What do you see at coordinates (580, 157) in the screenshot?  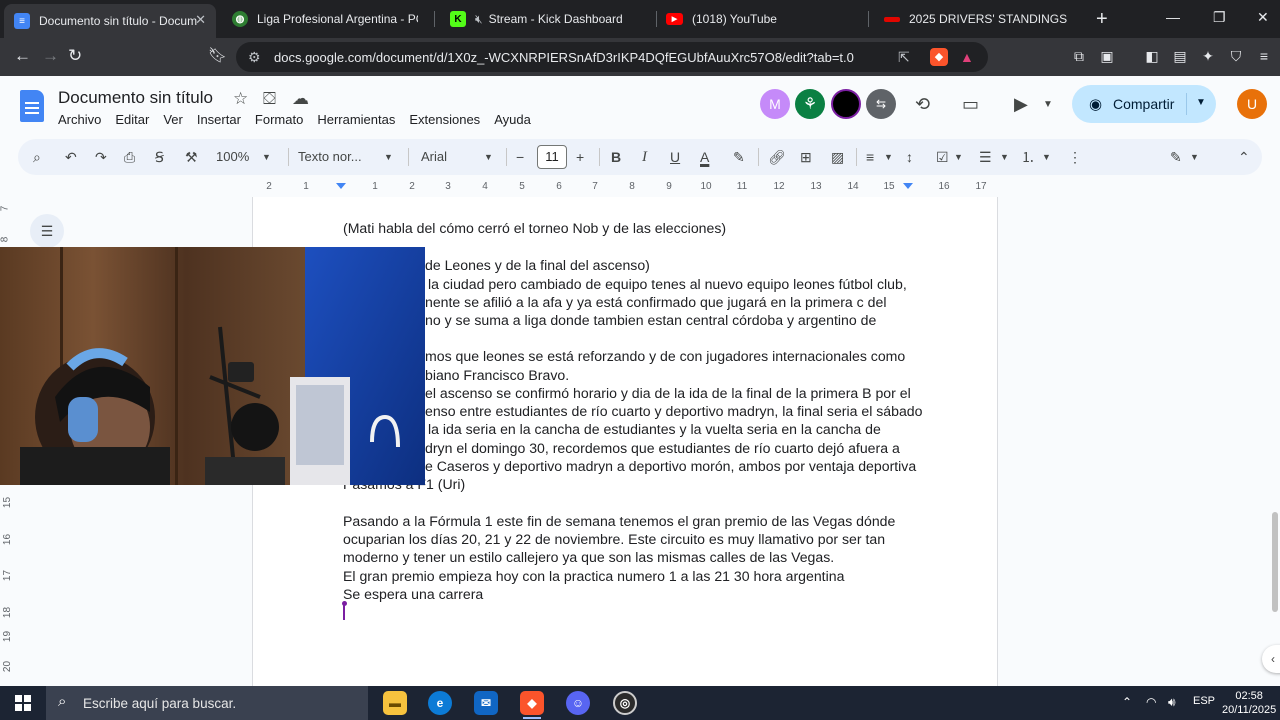 I see `increase-font-size-button: +` at bounding box center [580, 157].